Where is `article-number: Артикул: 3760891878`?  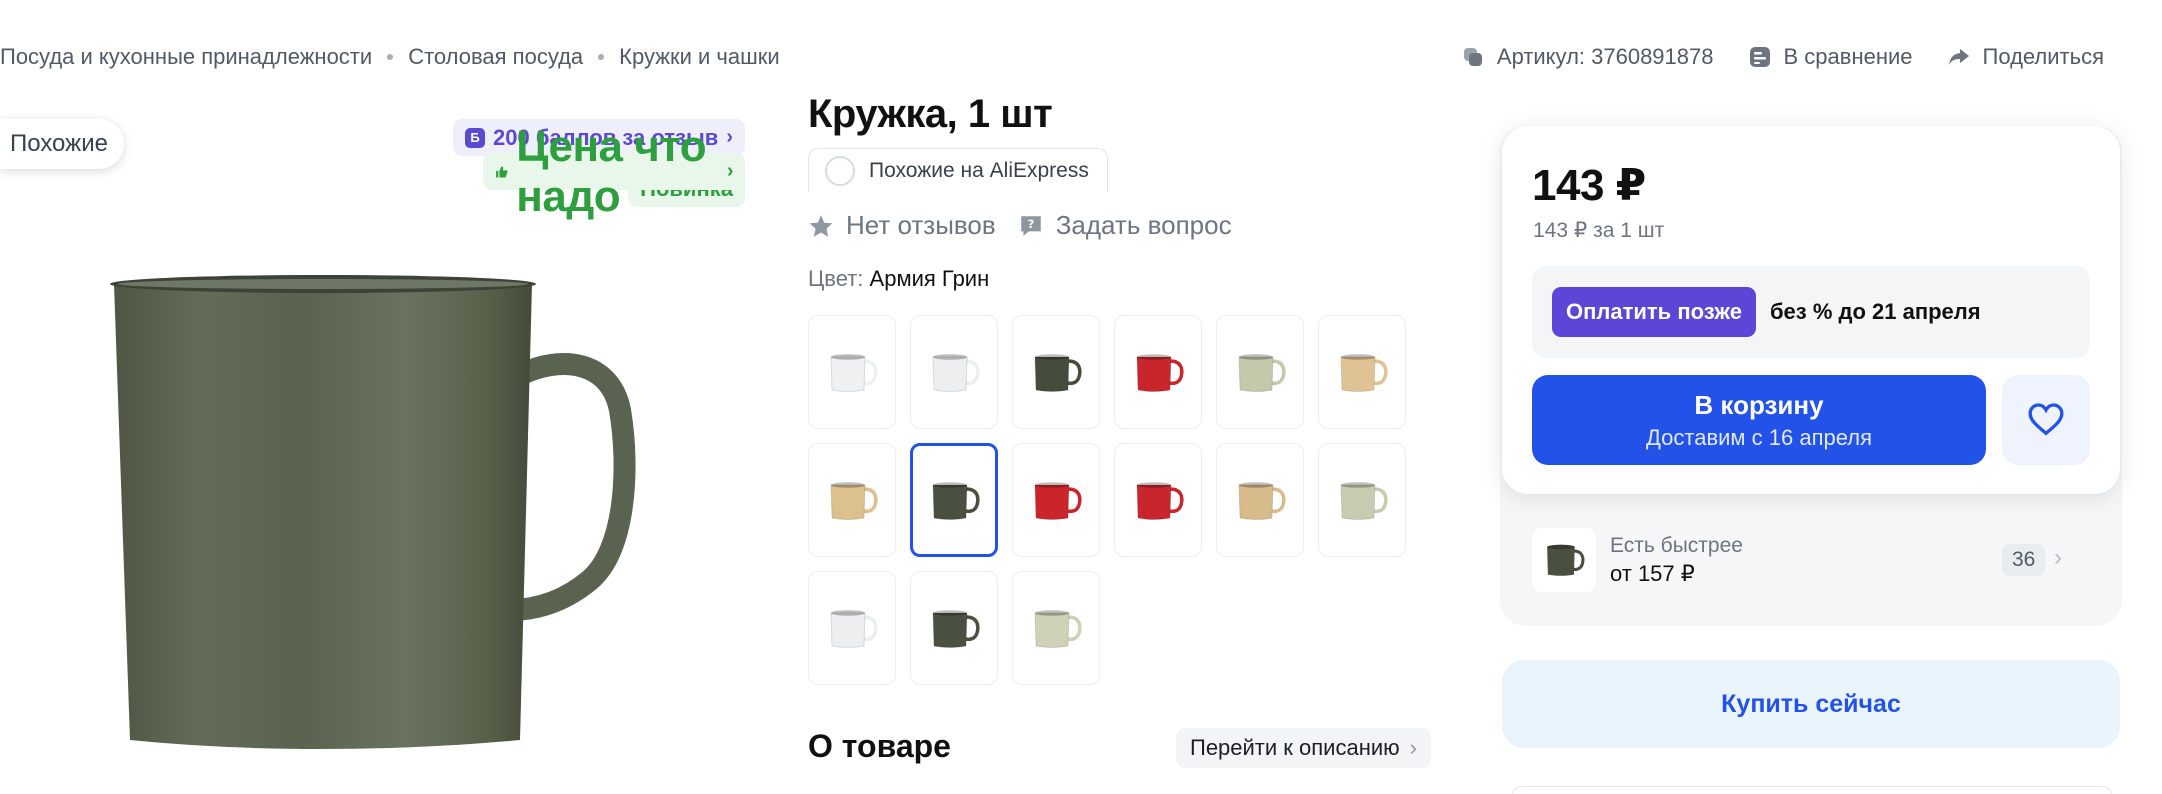 article-number: Артикул: 3760891878 is located at coordinates (1587, 57).